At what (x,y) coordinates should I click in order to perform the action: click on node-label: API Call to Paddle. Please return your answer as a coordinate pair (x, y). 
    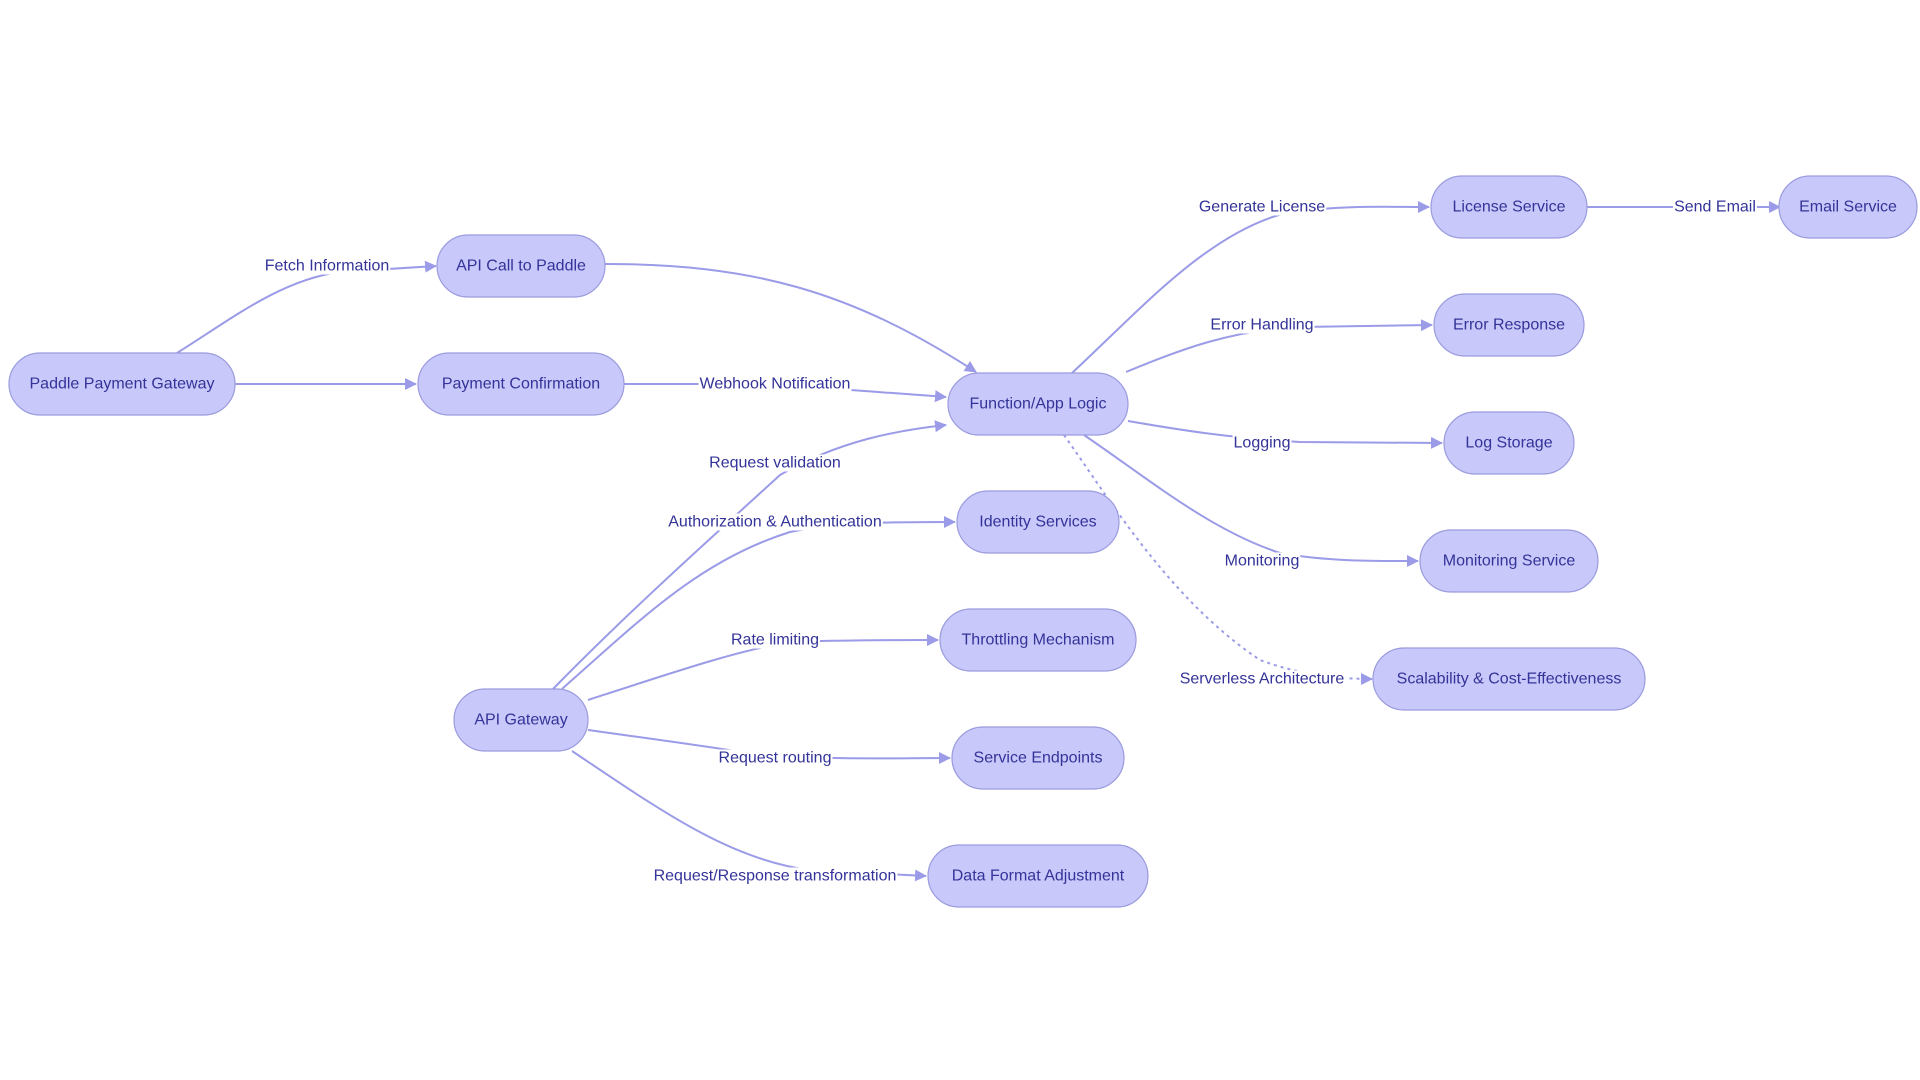
    Looking at the image, I should click on (521, 266).